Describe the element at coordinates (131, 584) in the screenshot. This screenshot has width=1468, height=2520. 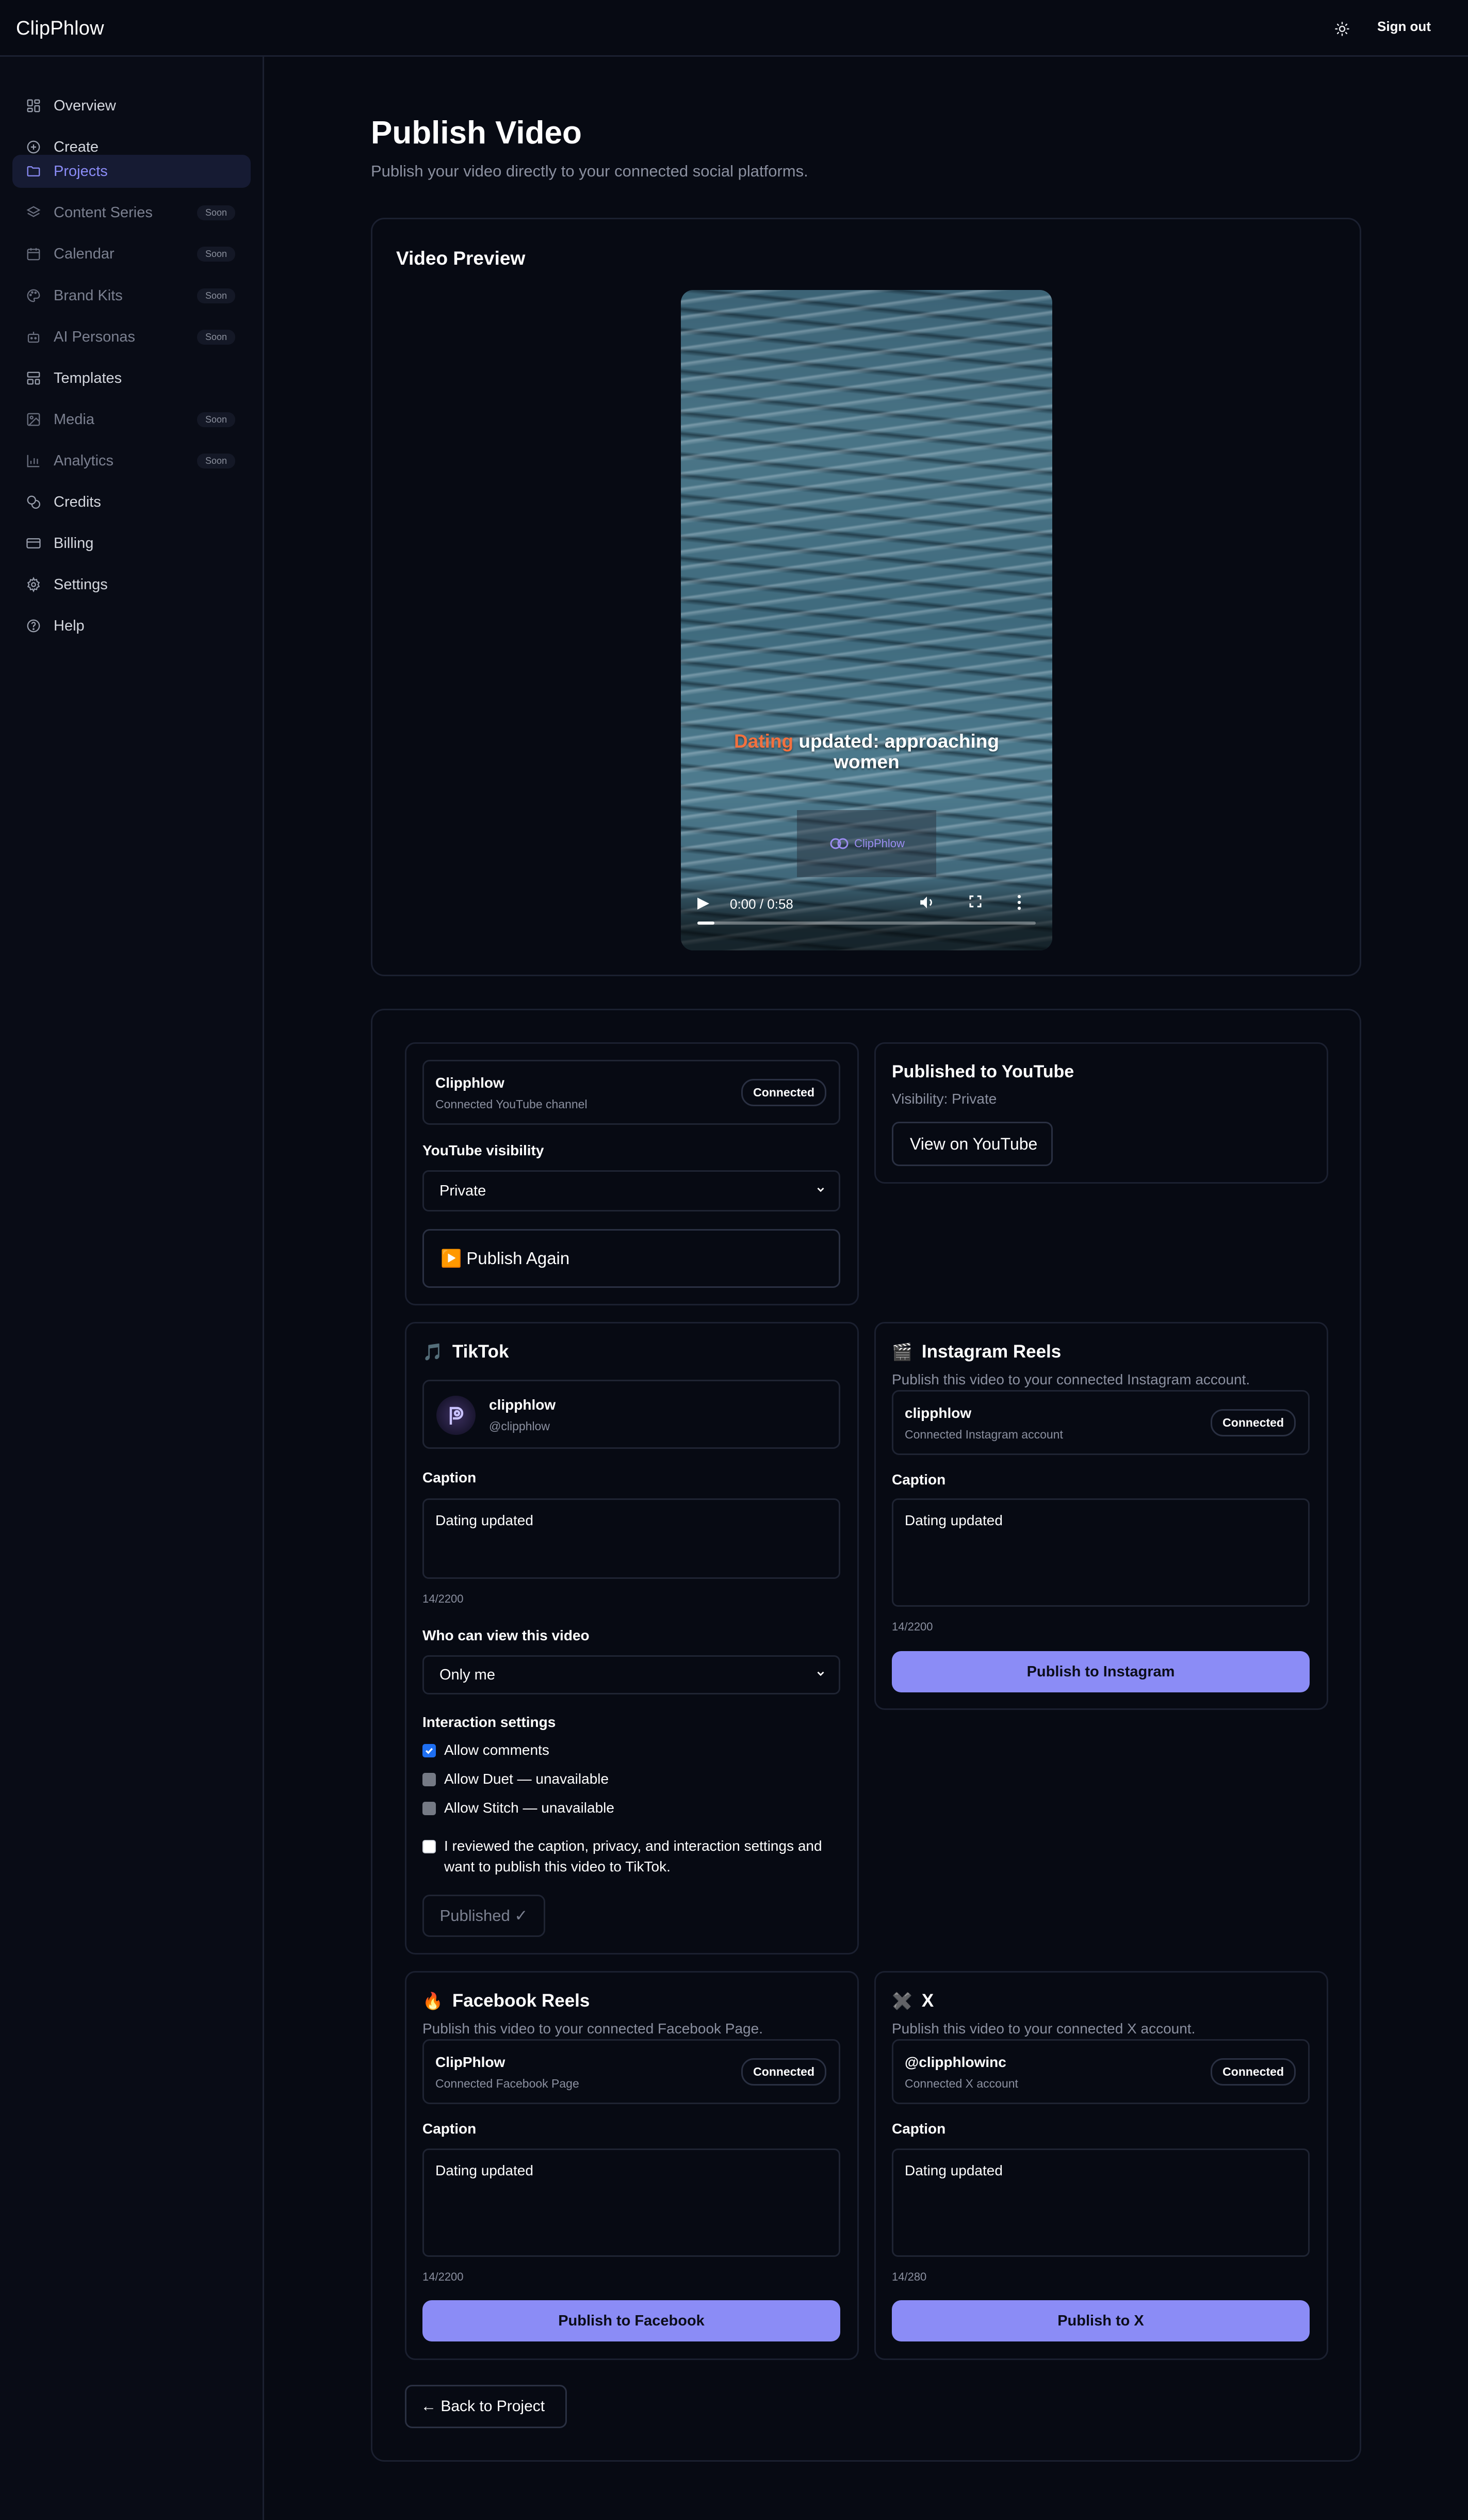
I see `sidebar-item-settings: Settings` at that location.